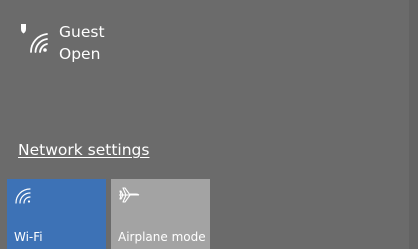  Describe the element at coordinates (23, 195) in the screenshot. I see `wifi-icon` at that location.